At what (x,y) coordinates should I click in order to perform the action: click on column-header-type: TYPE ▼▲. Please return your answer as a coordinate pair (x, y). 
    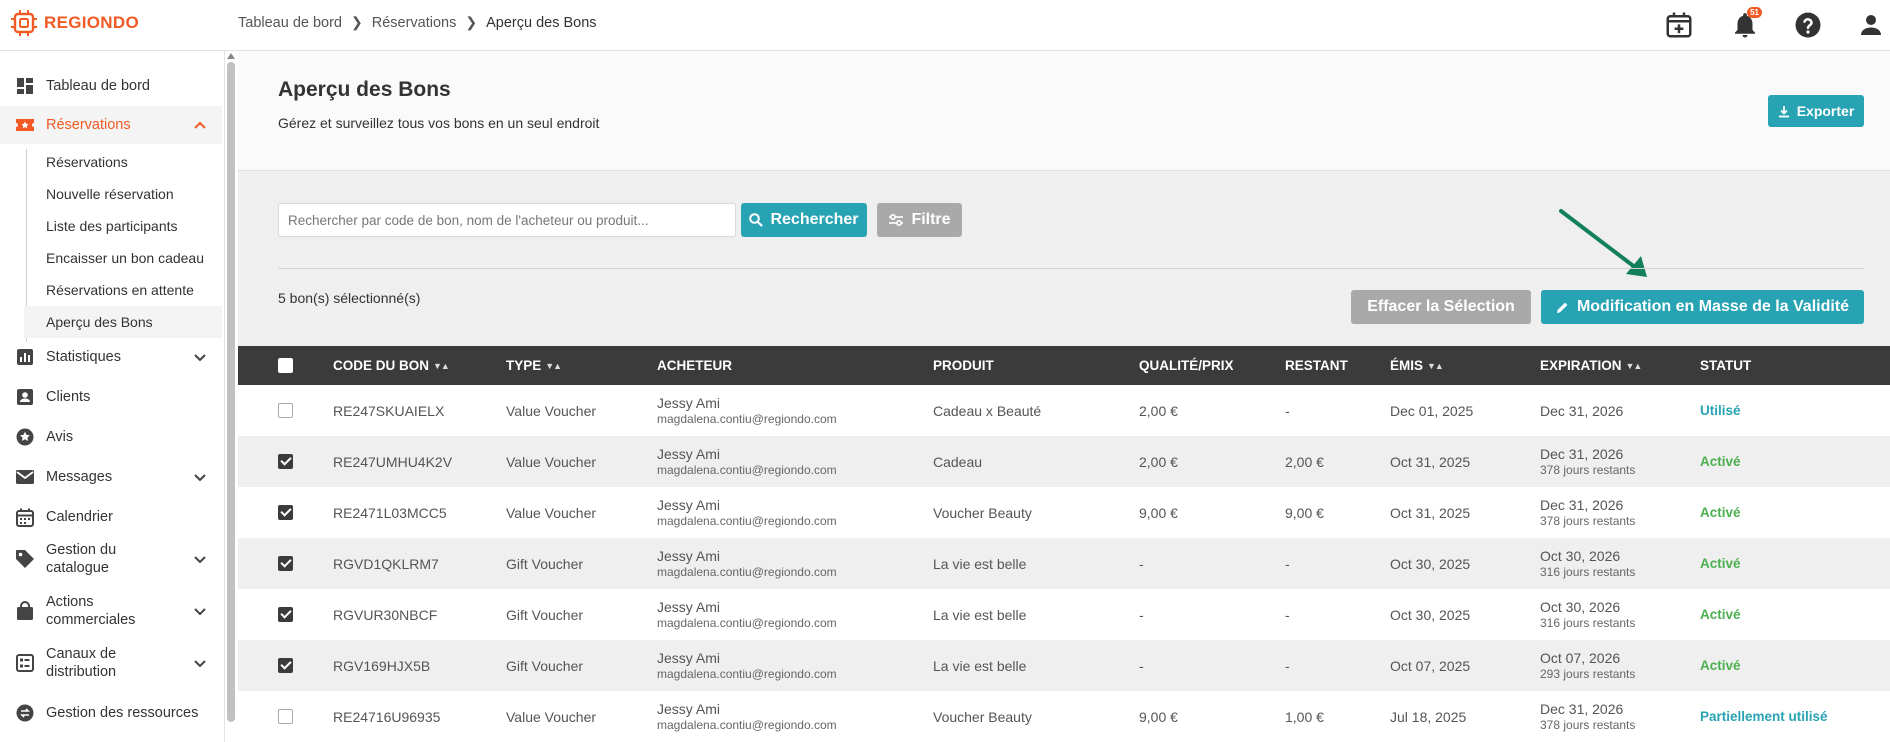
    Looking at the image, I should click on (534, 365).